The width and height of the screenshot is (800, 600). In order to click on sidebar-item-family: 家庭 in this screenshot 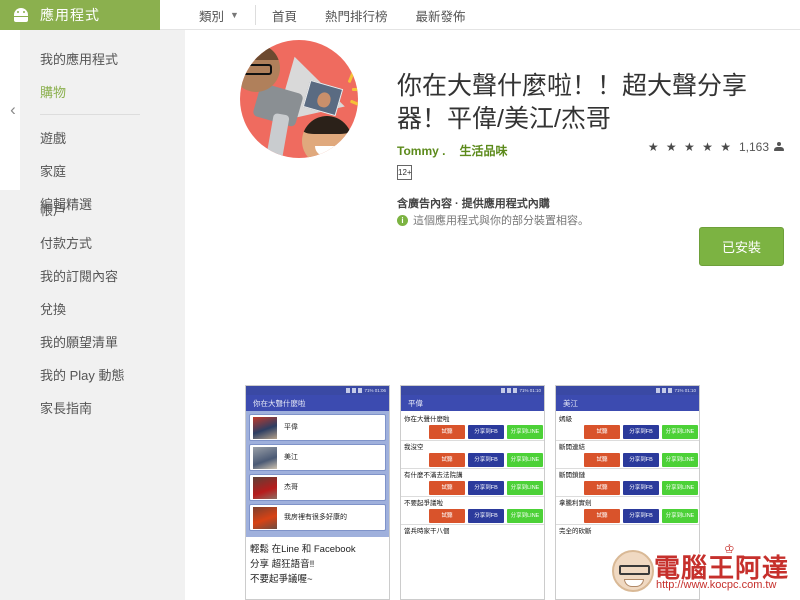, I will do `click(90, 170)`.